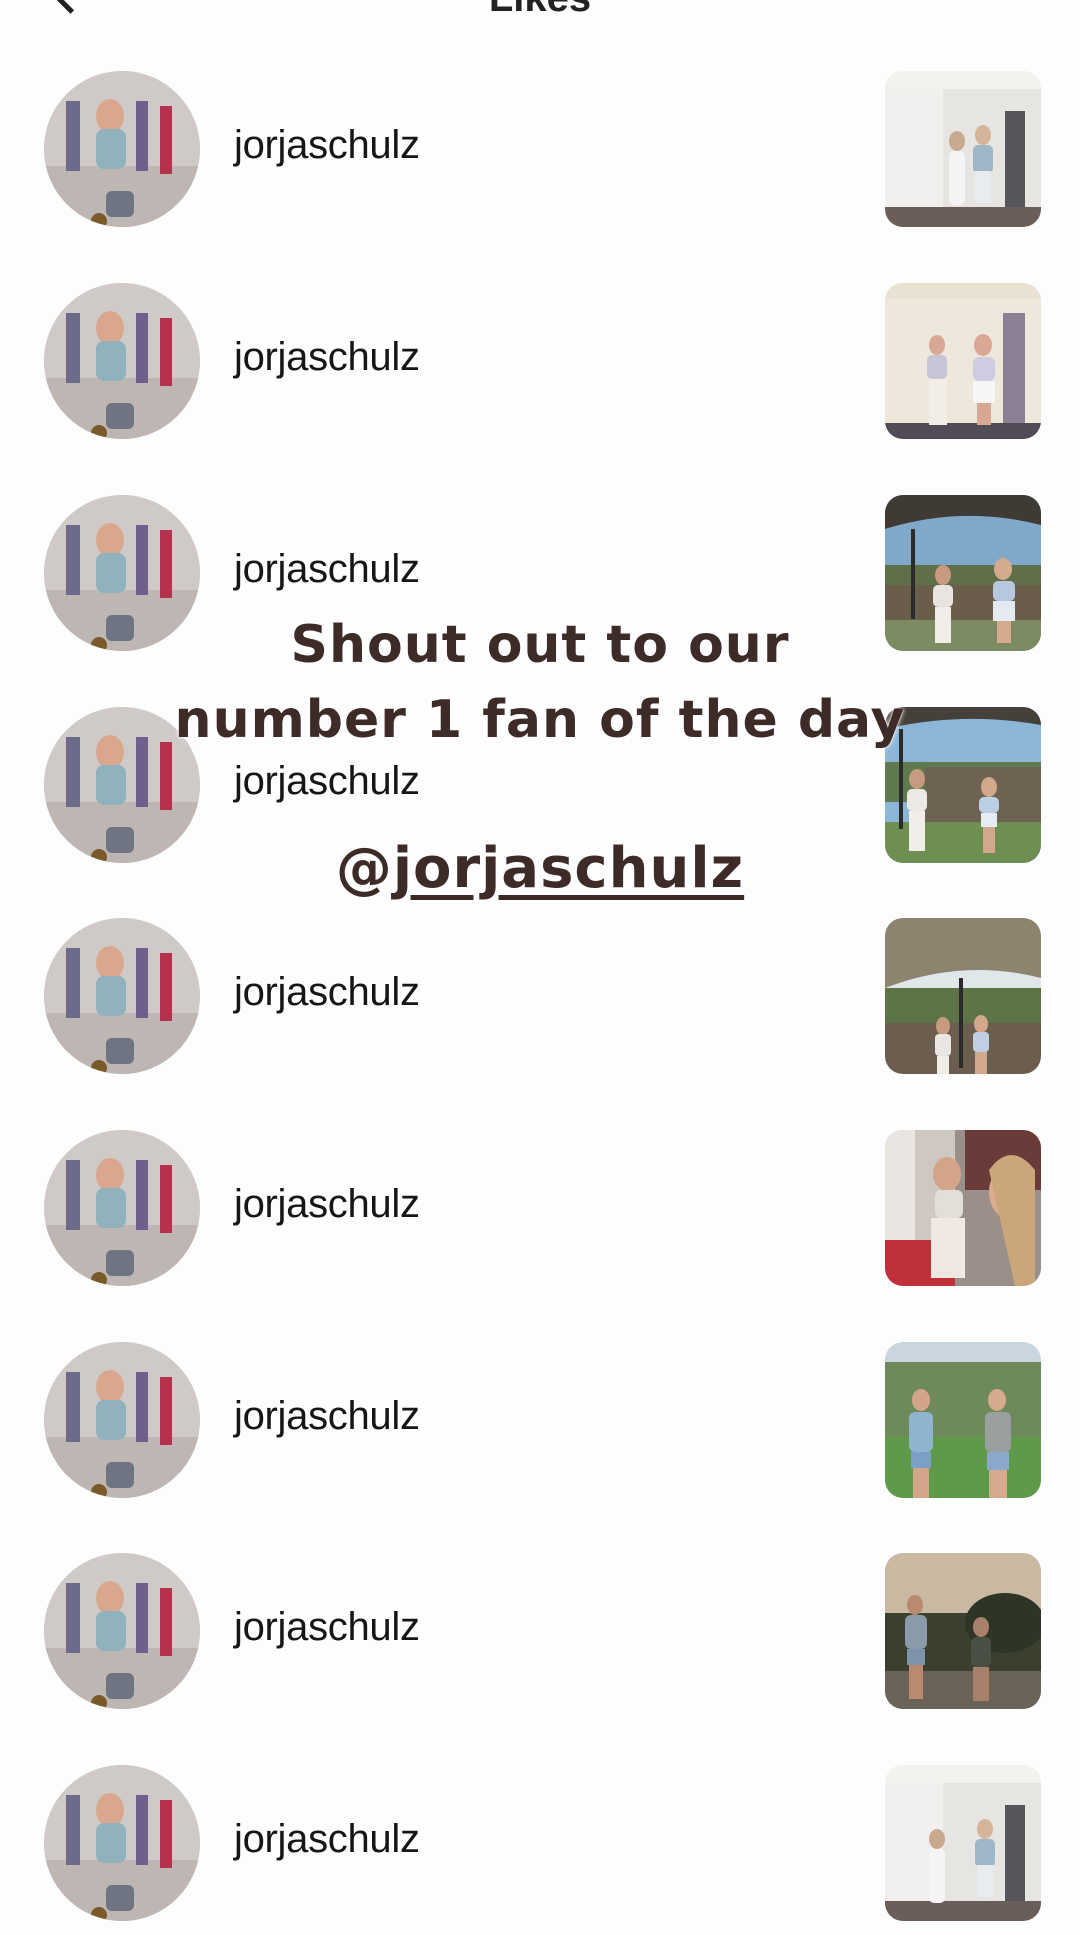  What do you see at coordinates (540, 720) in the screenshot?
I see `overlay-caption-line-2: number 1 fan of the day` at bounding box center [540, 720].